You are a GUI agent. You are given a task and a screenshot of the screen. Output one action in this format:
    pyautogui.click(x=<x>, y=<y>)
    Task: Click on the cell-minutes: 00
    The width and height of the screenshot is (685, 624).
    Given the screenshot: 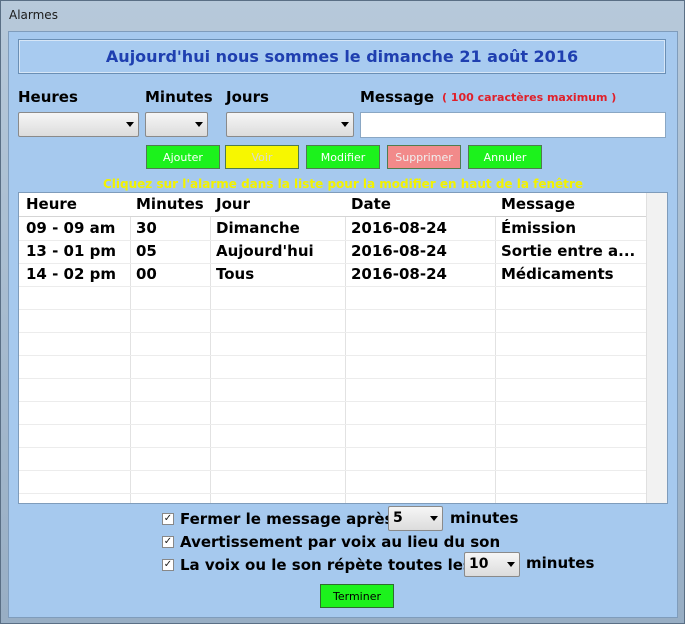 What is the action you would take?
    pyautogui.click(x=146, y=274)
    